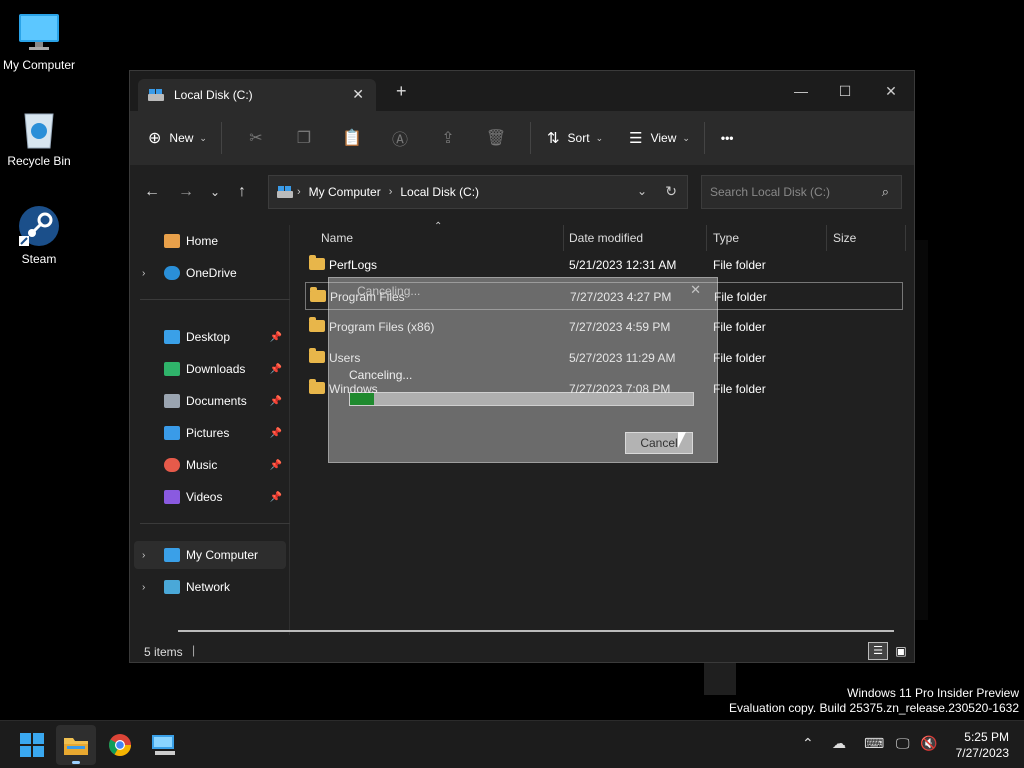 The height and width of the screenshot is (768, 1024). I want to click on view-button: ☰ View ⌄, so click(659, 138).